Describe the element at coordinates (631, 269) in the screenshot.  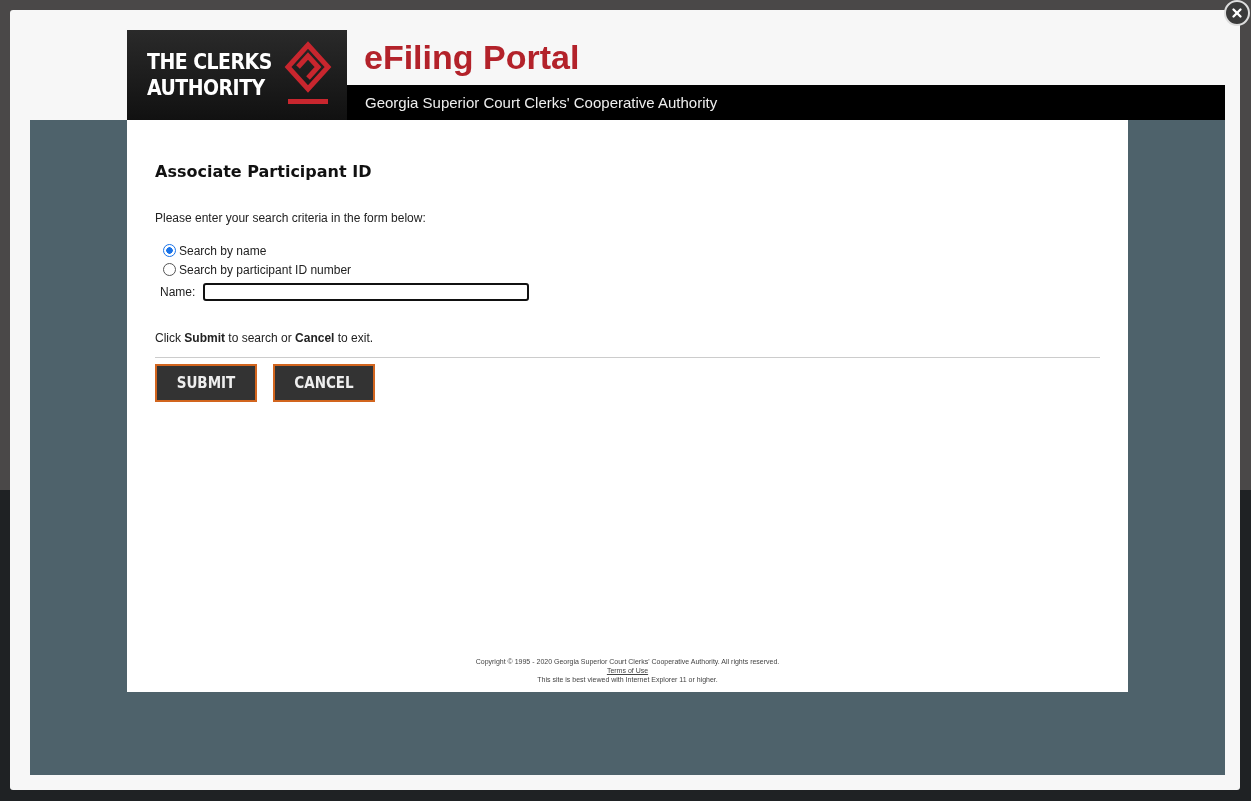
I see `radio-option: Search by participant ID number` at that location.